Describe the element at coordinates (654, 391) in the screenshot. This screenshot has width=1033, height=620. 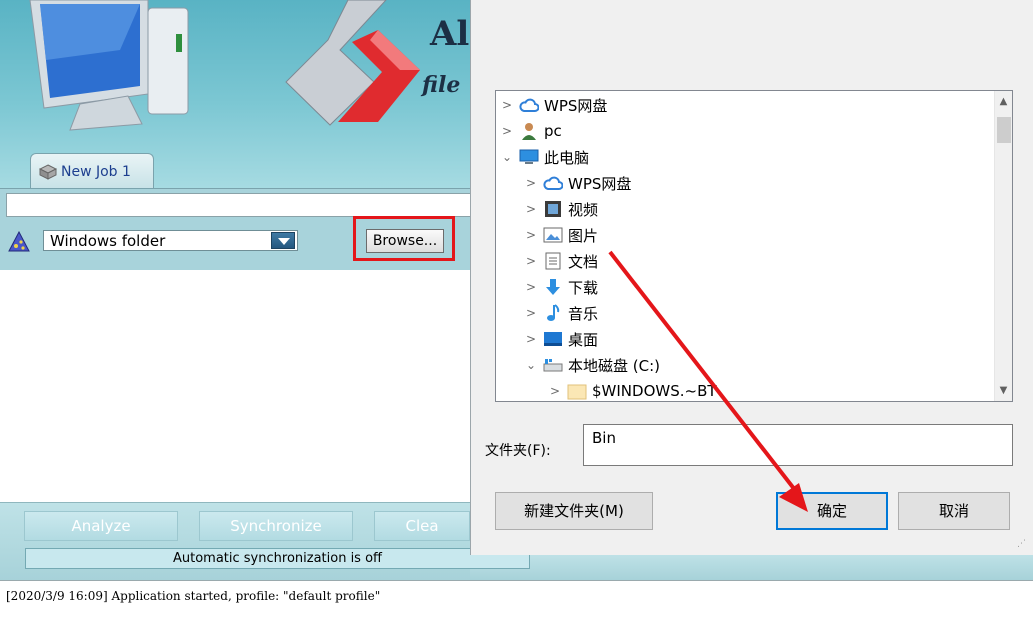
I see `tree-item-label: $WINDOWS.~BT` at that location.